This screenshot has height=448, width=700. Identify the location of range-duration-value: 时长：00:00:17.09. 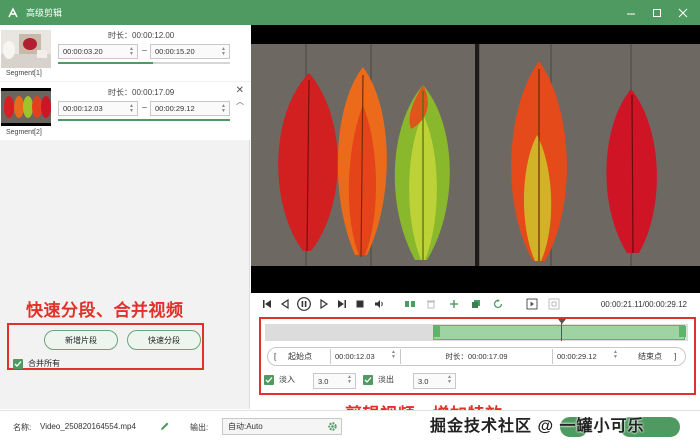
(476, 356).